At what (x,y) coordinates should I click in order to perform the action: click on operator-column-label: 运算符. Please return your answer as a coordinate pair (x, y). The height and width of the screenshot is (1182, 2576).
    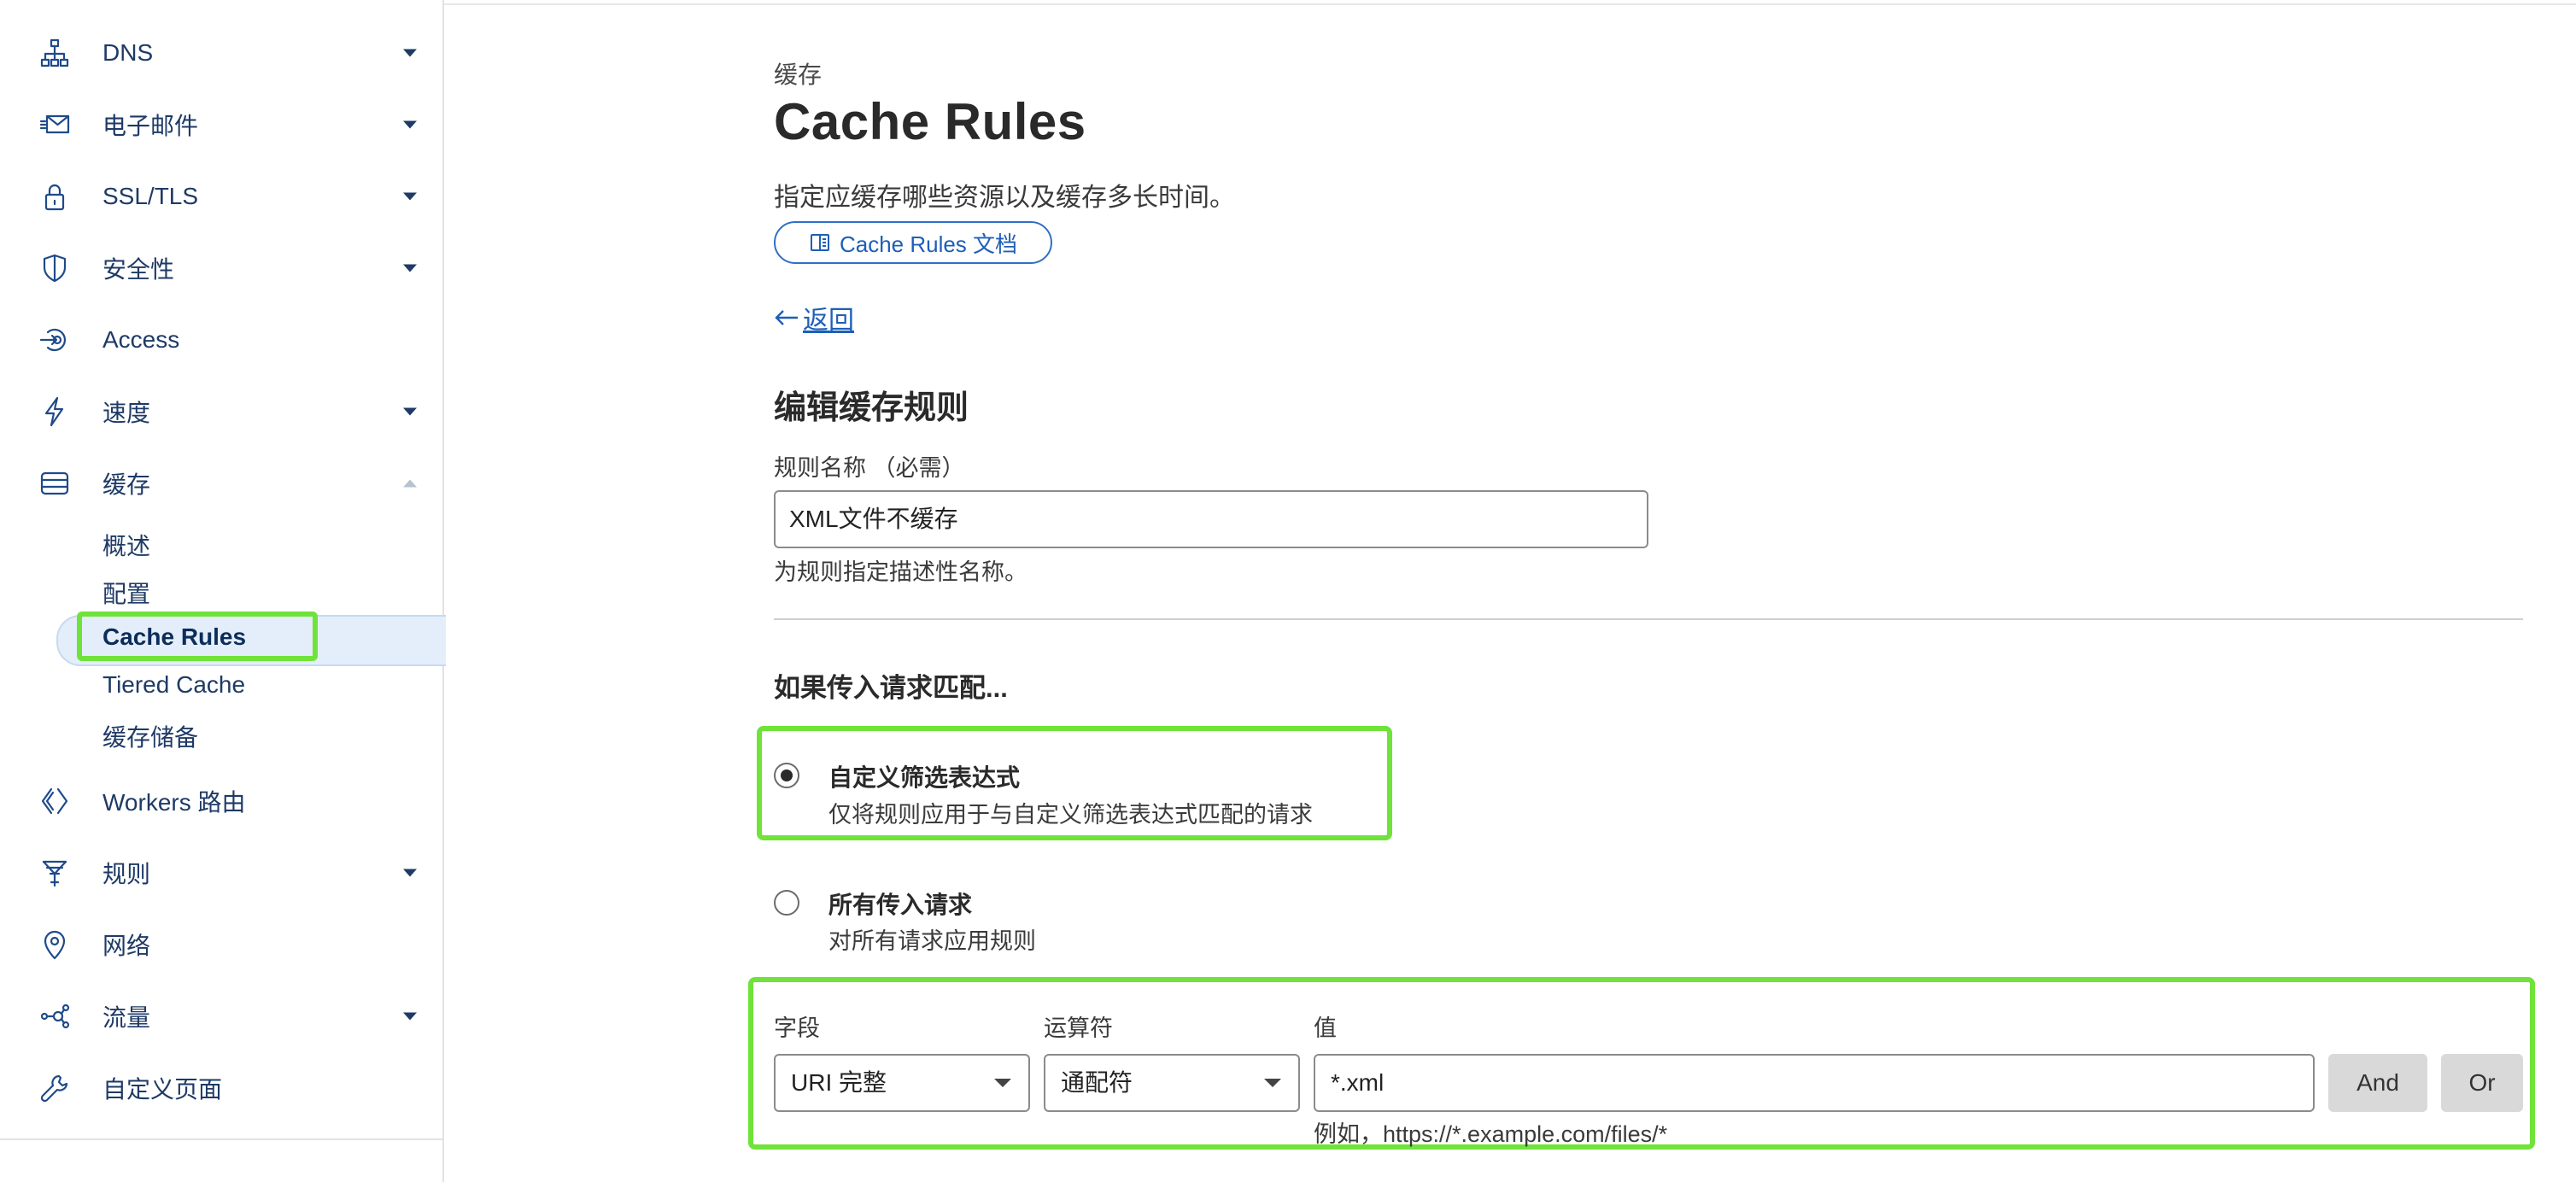
    Looking at the image, I should click on (1078, 1028).